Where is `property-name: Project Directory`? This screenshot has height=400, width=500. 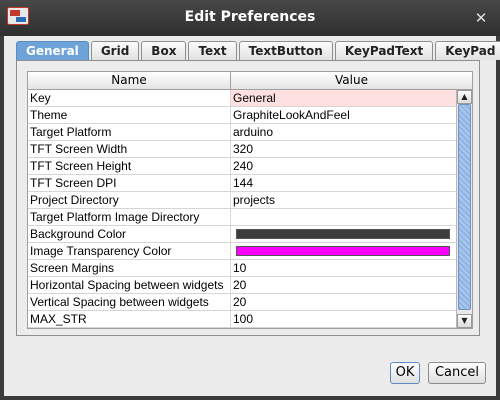
property-name: Project Directory is located at coordinates (129, 200).